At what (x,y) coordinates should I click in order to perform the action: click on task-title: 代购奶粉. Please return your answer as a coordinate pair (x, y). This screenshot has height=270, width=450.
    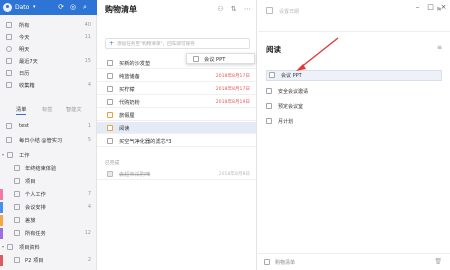
    Looking at the image, I should click on (129, 103).